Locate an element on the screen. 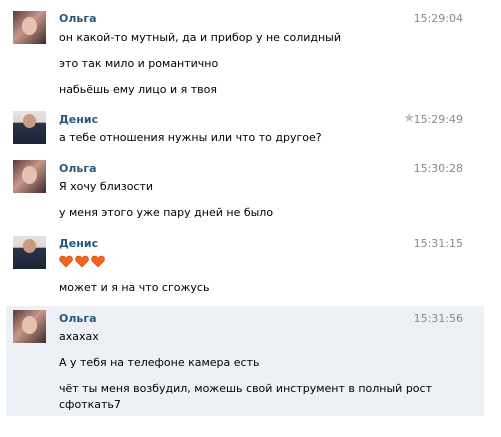 This screenshot has width=501, height=437. message-text: набьёшь ему лицо и я твоя is located at coordinates (138, 89).